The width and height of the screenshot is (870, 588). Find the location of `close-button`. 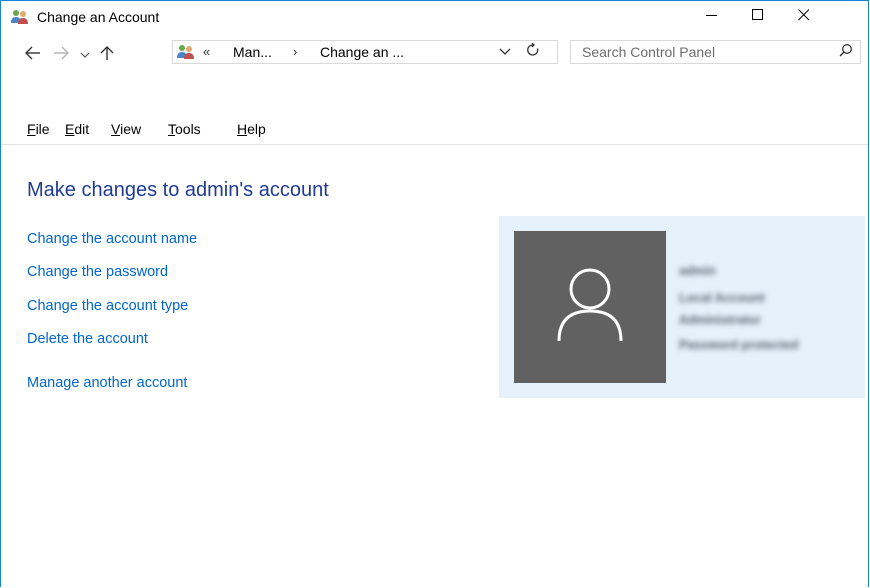

close-button is located at coordinates (804, 17).